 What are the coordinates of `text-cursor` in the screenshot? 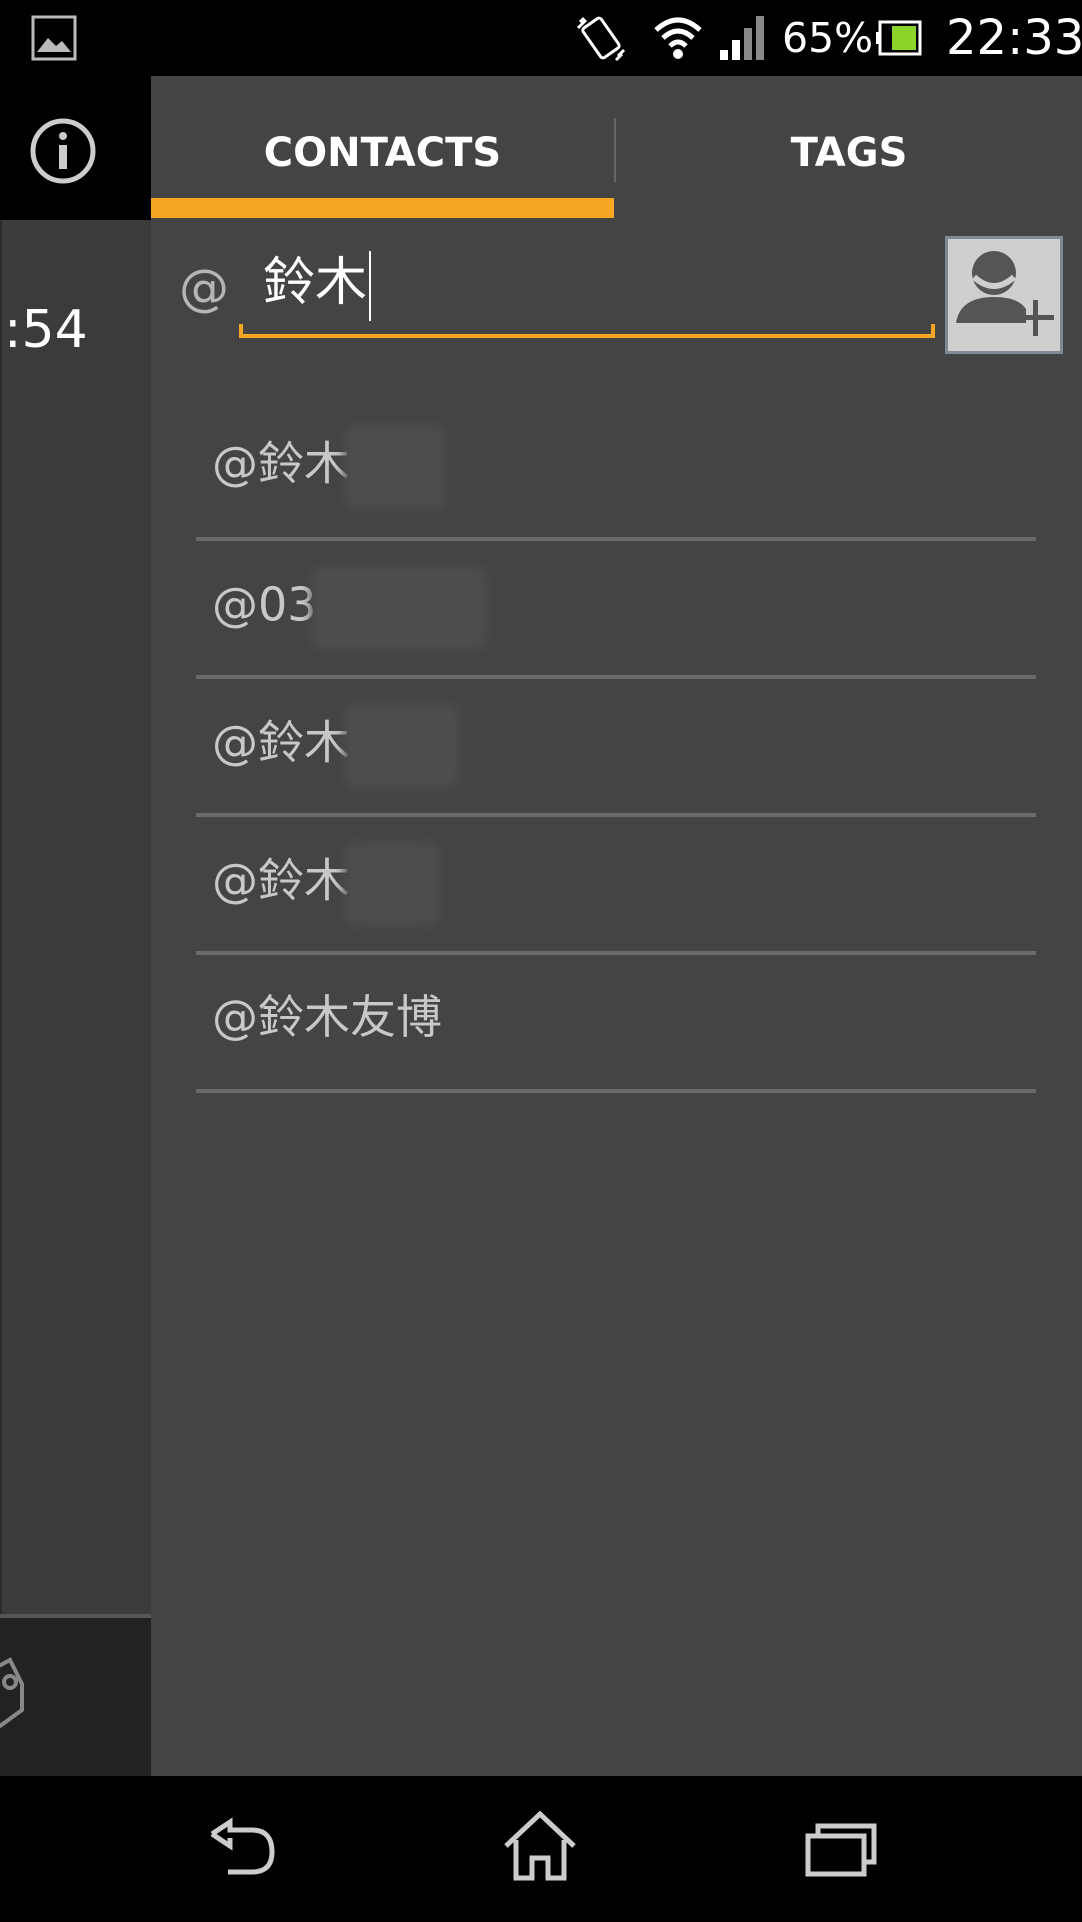 It's located at (370, 286).